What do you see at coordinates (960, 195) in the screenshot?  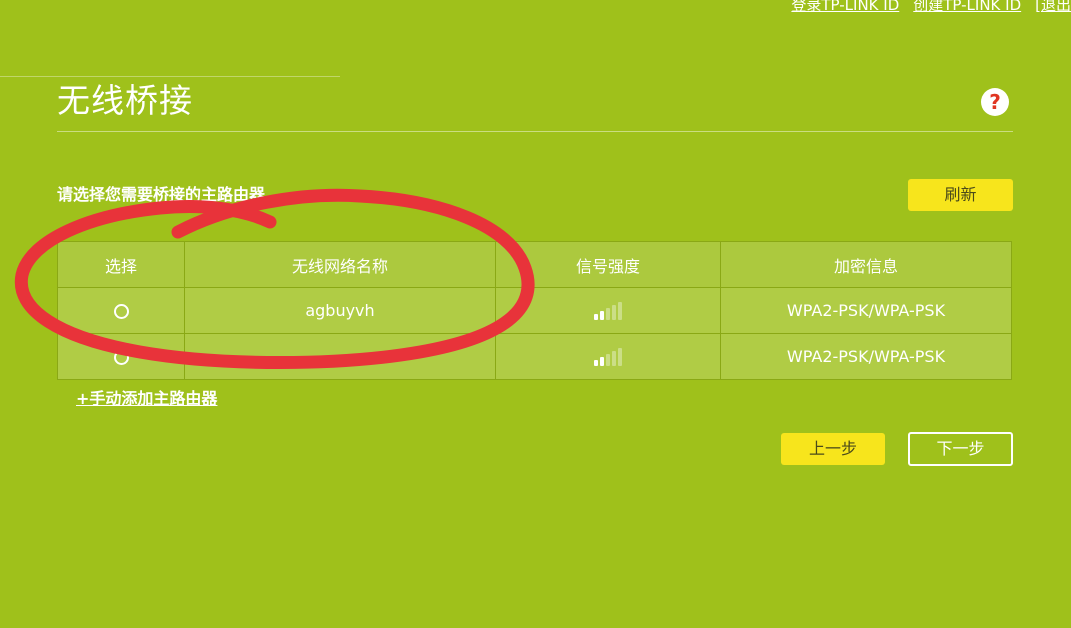 I see `refresh-button: 刷新` at bounding box center [960, 195].